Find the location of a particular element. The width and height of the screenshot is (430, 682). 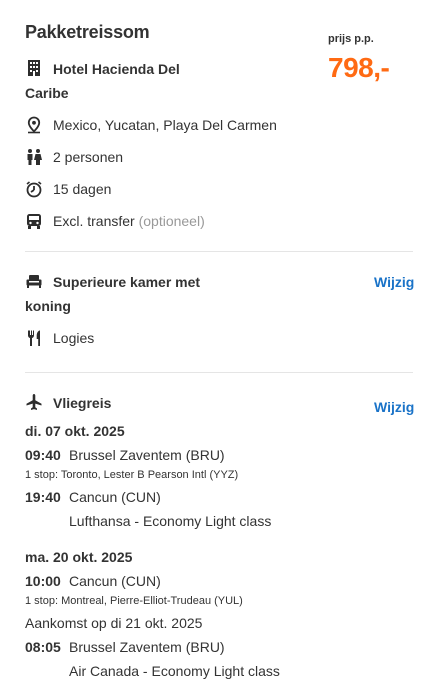

hotel-name: Hotel Hacienda Del is located at coordinates (116, 69).